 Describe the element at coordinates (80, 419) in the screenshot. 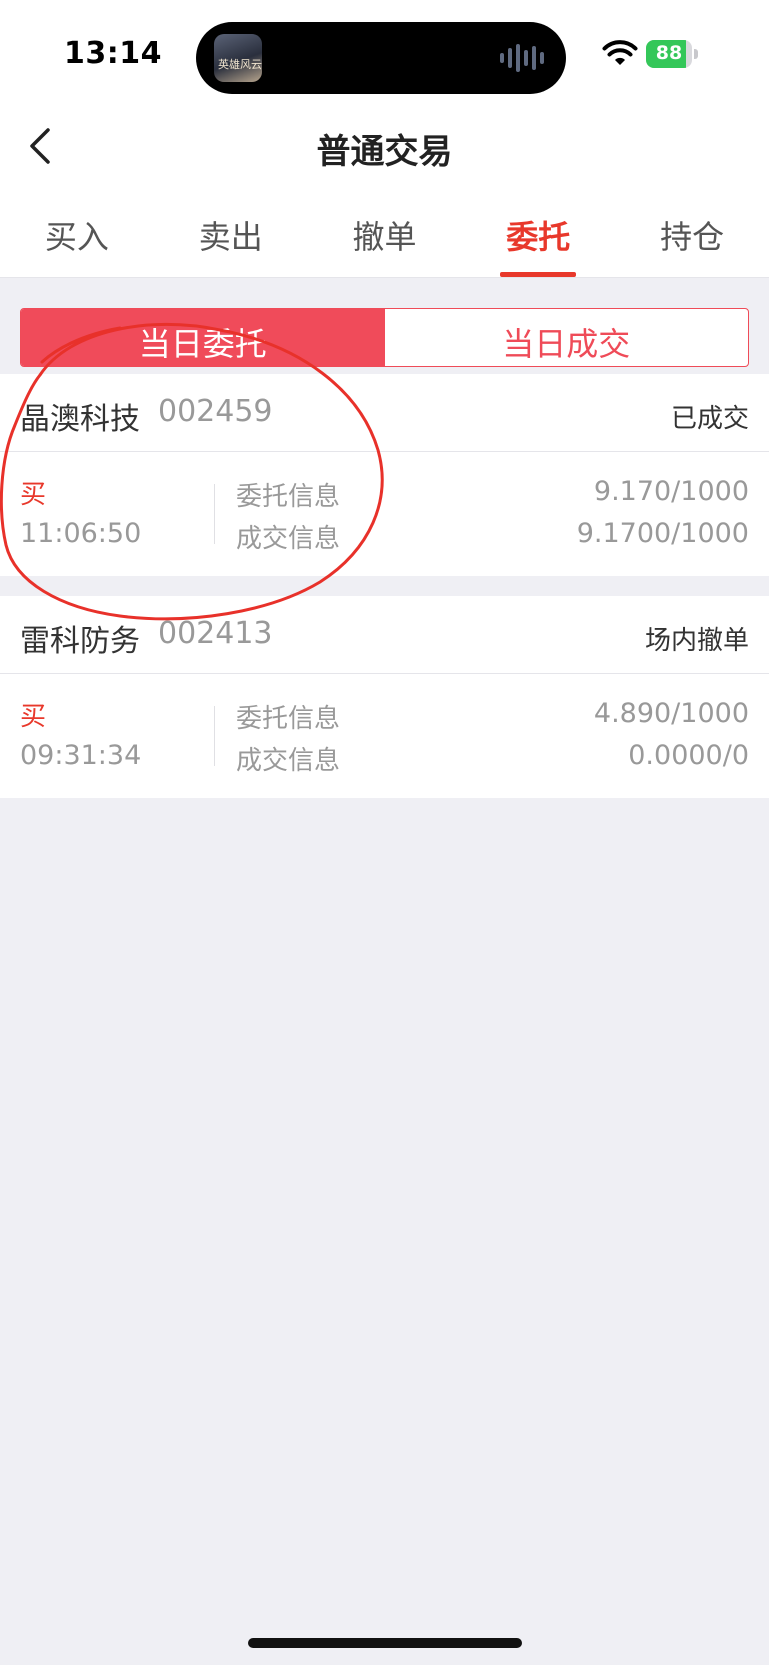

I see `stock-name: 晶澳科技` at that location.